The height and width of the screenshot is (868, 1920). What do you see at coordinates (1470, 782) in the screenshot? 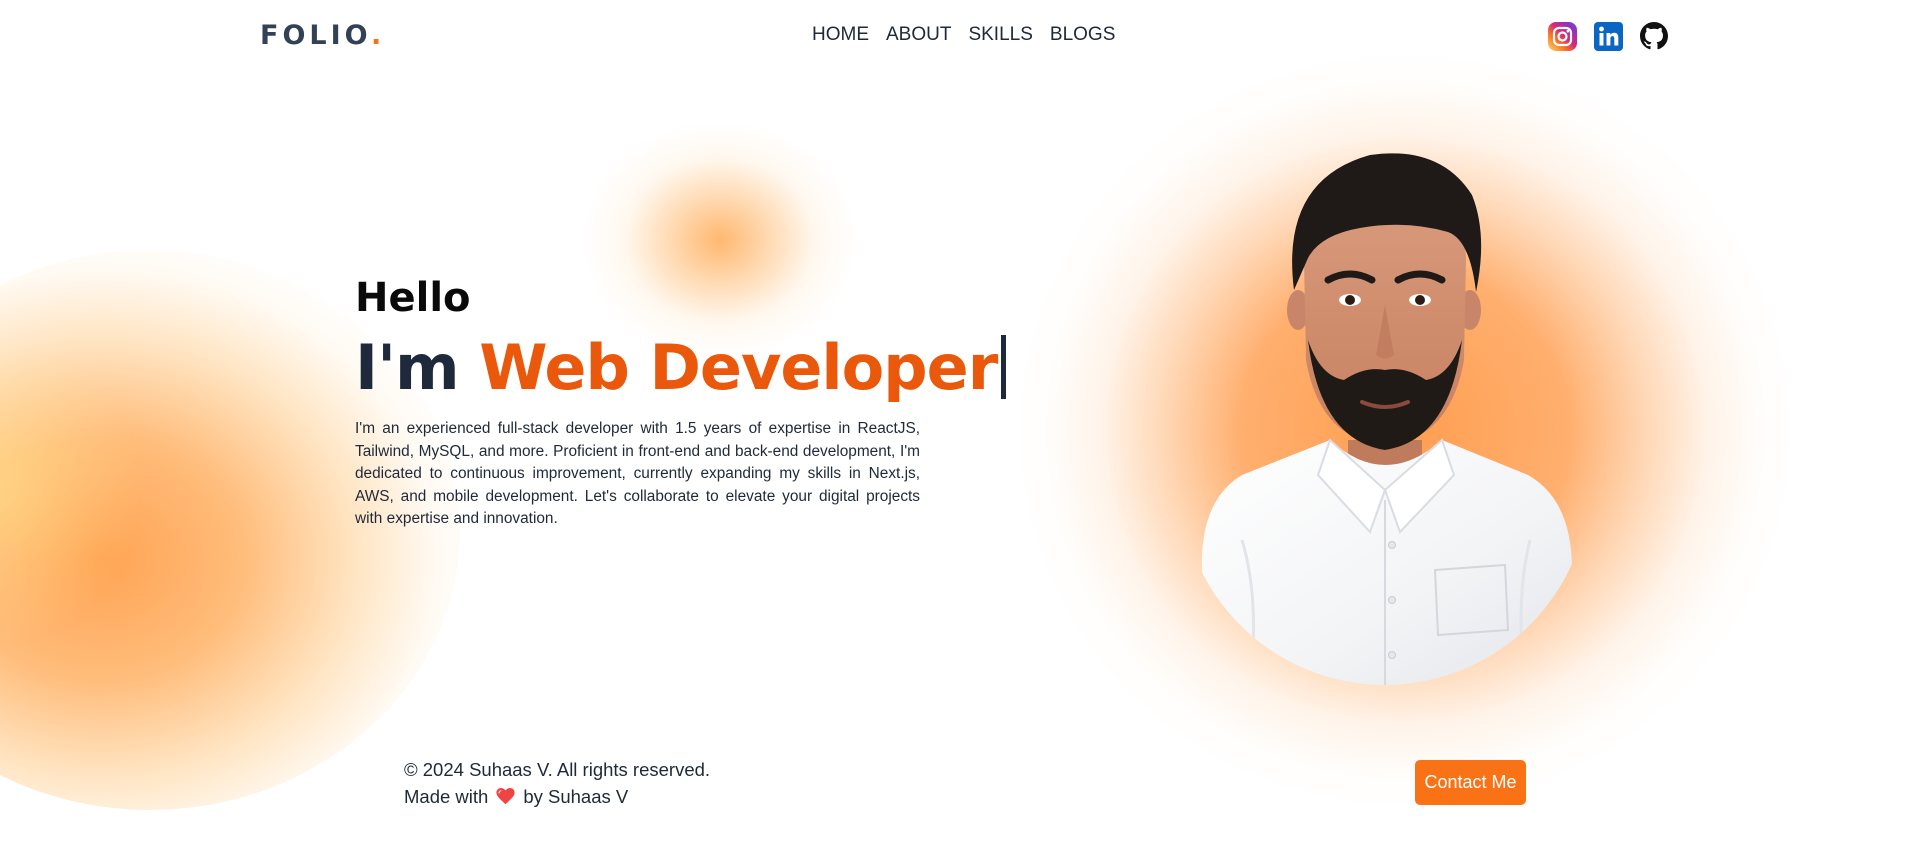
I see `contact-me-button: Contact Me` at bounding box center [1470, 782].